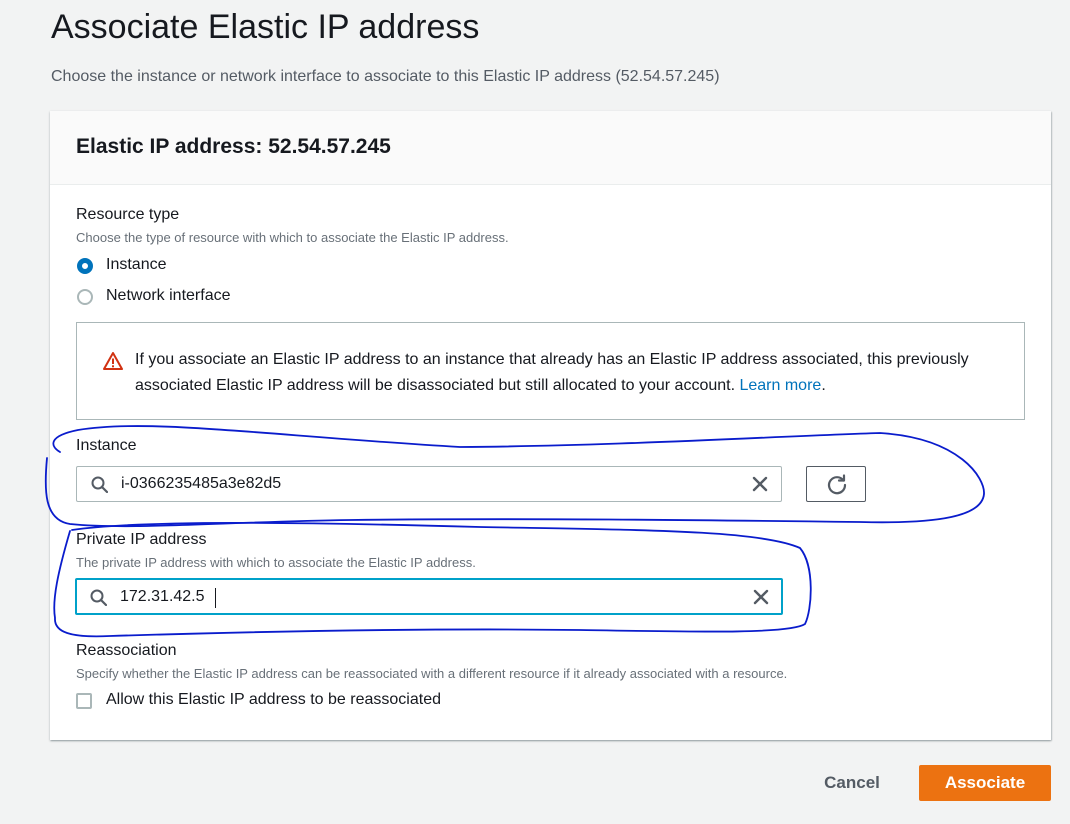 The image size is (1070, 824). I want to click on refresh-button, so click(836, 484).